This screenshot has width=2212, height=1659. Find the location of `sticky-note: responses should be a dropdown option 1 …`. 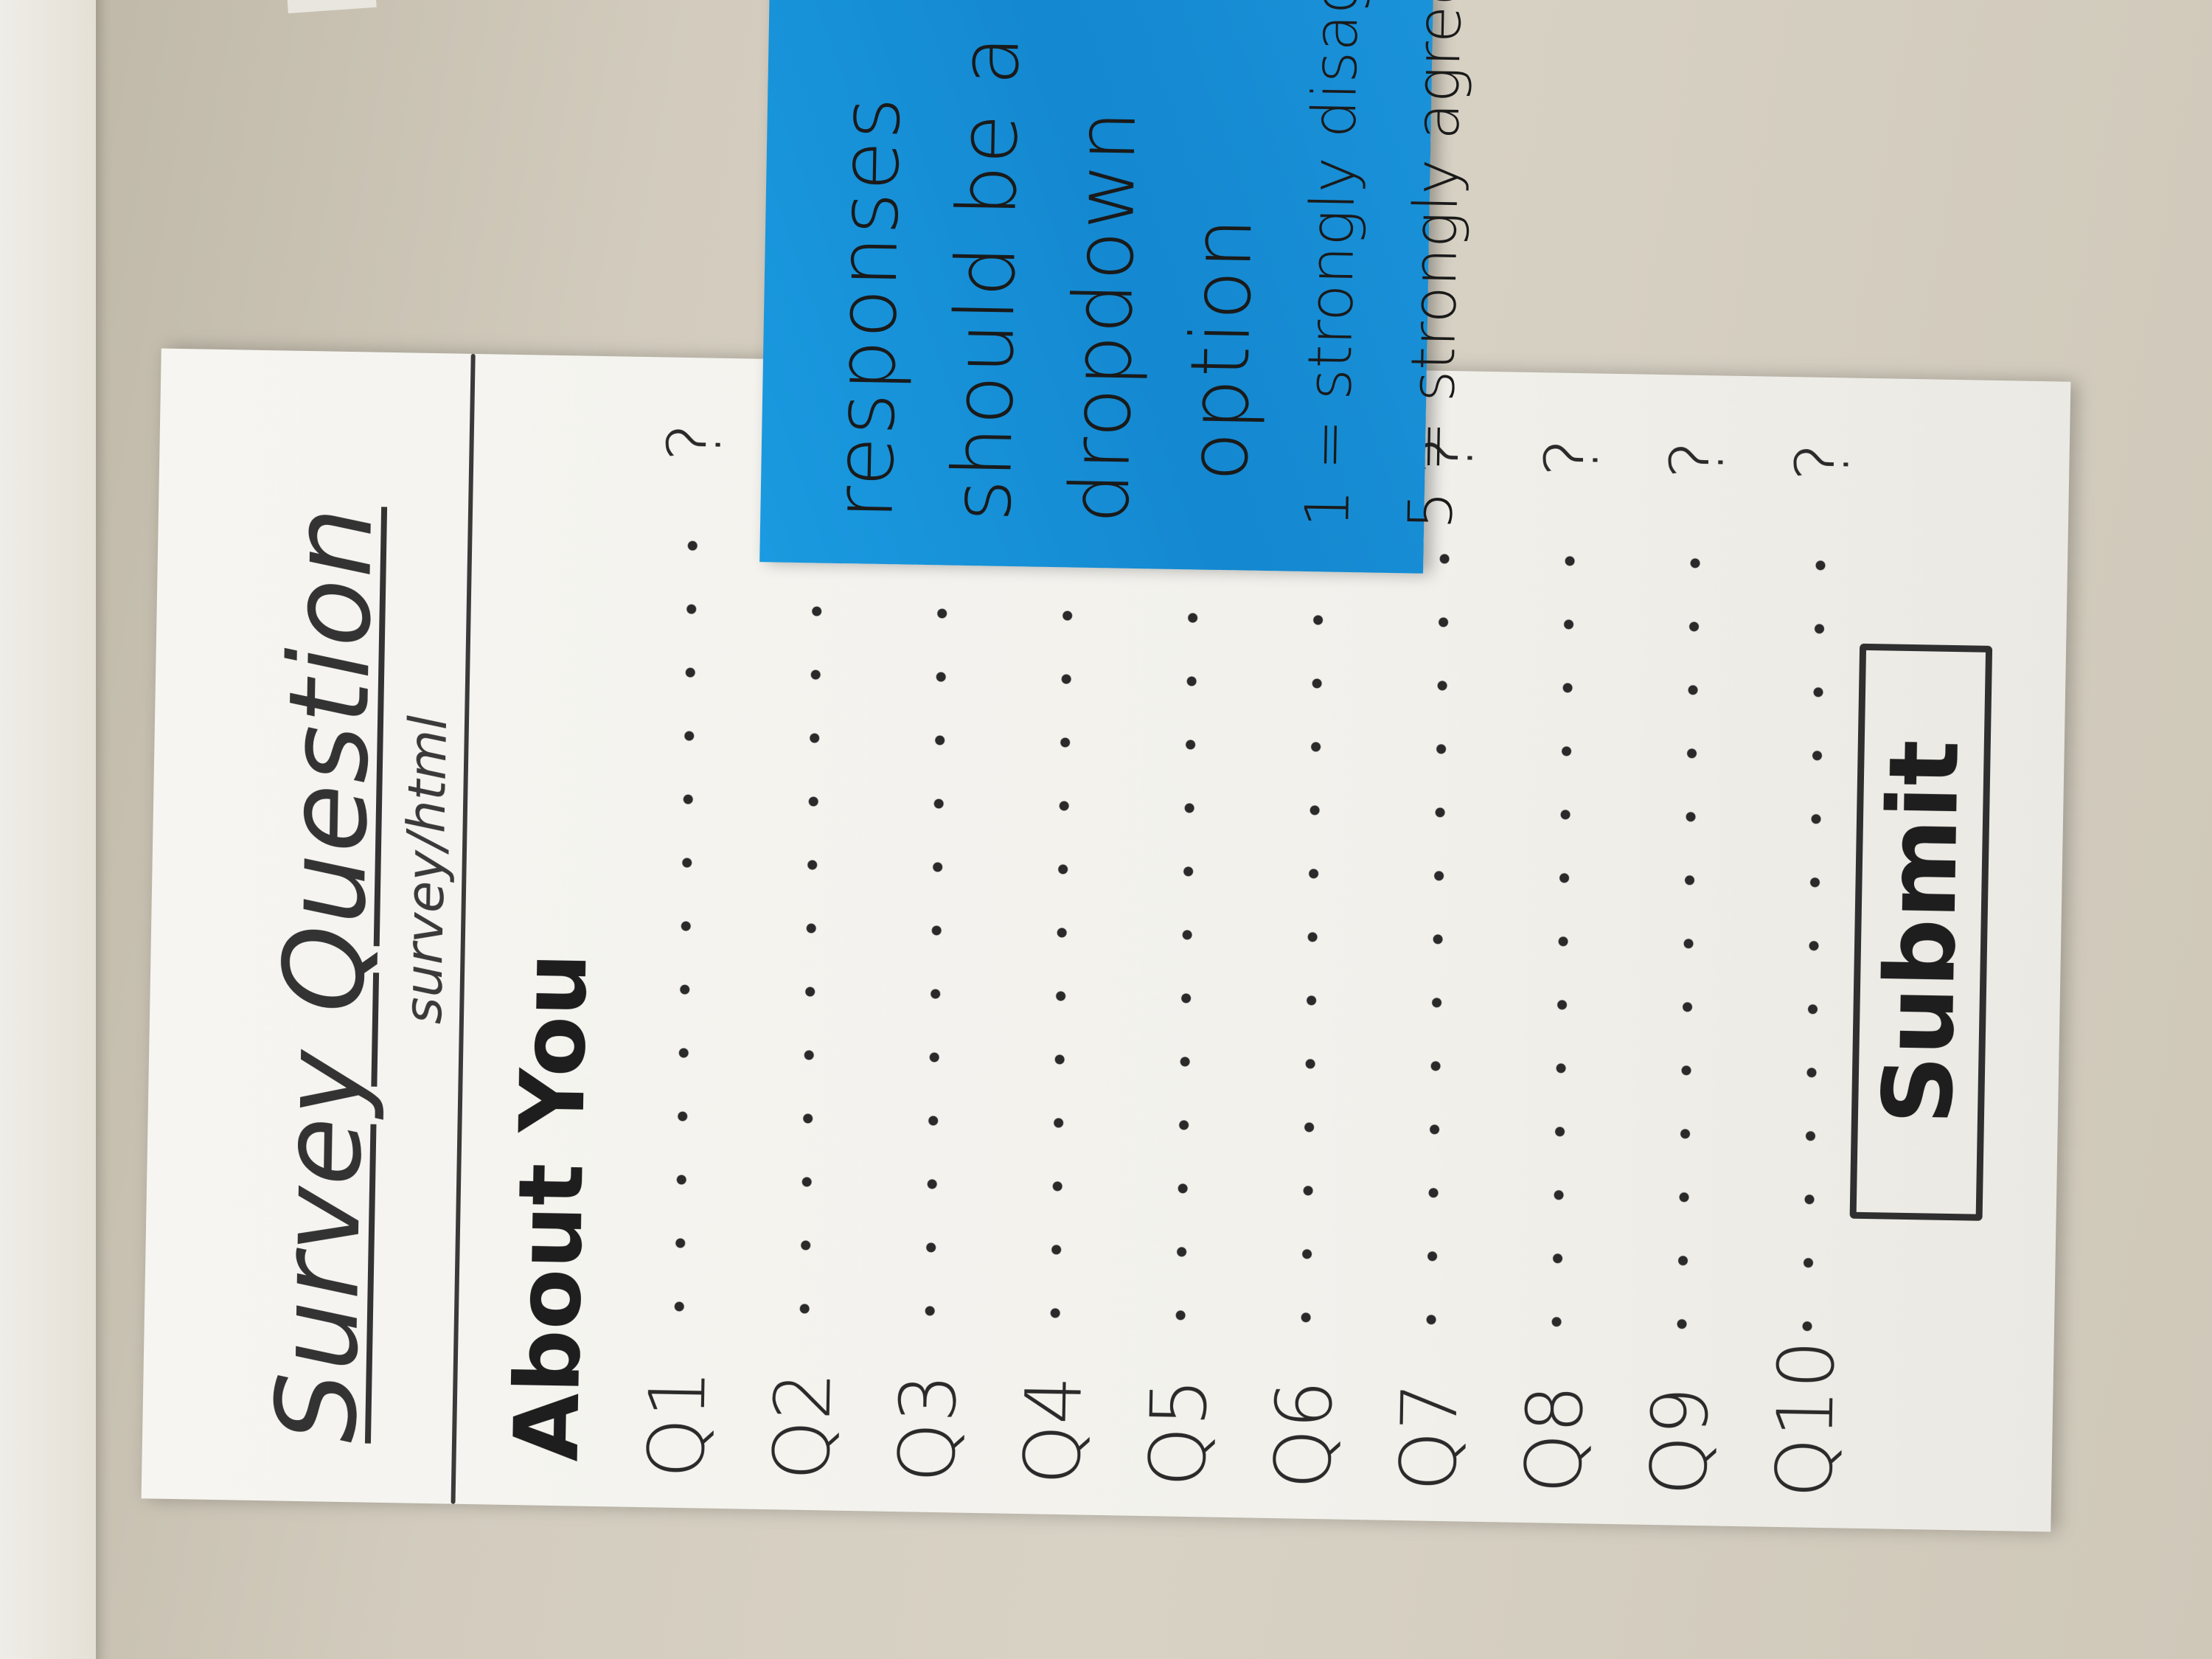

sticky-note: responses should be a dropdown option 1 … is located at coordinates (1117, 287).